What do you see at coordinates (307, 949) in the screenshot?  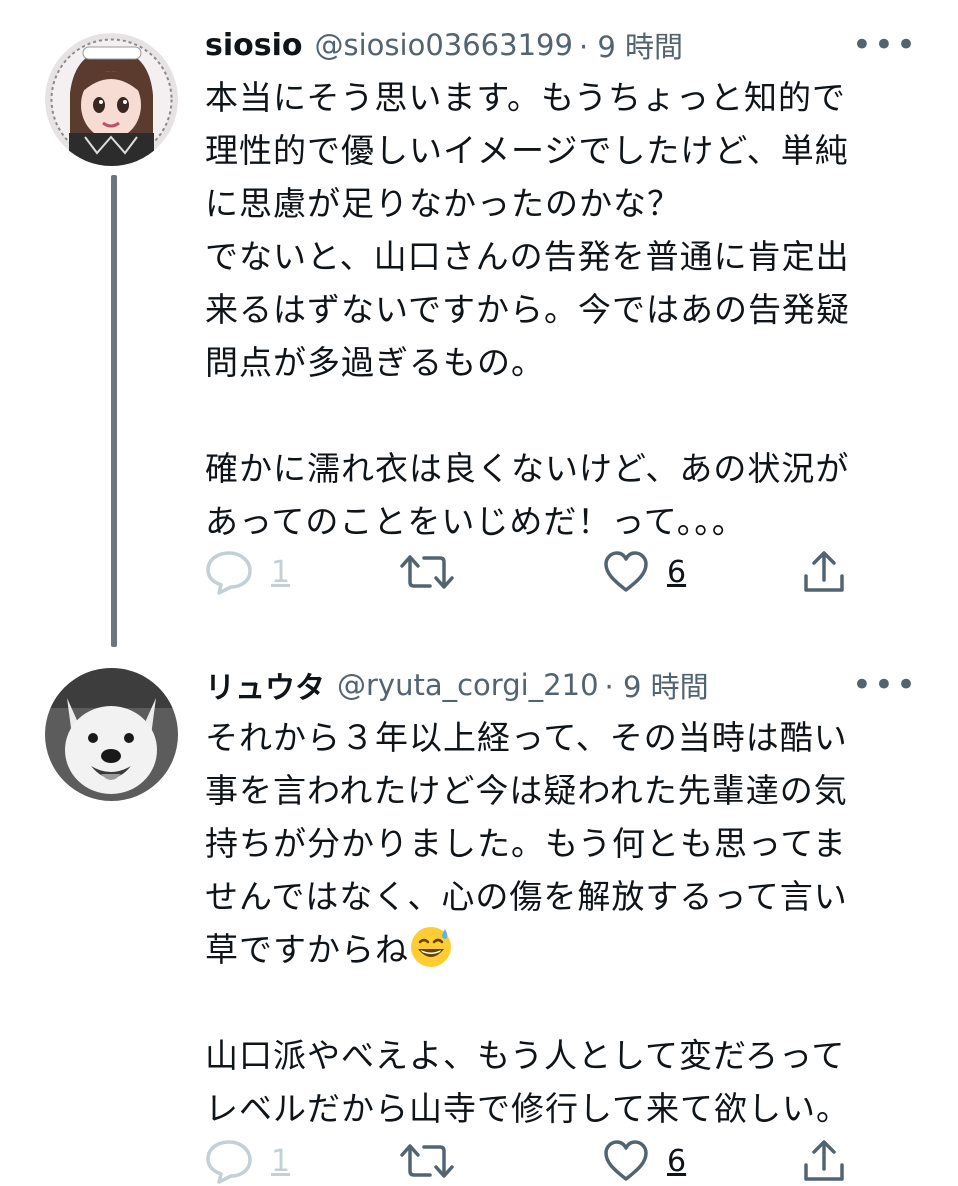 I see `tweet-line-text: 草ですからね` at bounding box center [307, 949].